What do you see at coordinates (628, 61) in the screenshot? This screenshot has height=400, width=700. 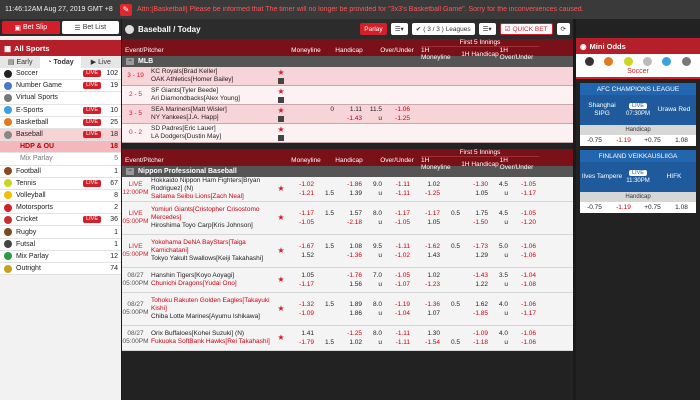 I see `tennis-icon` at bounding box center [628, 61].